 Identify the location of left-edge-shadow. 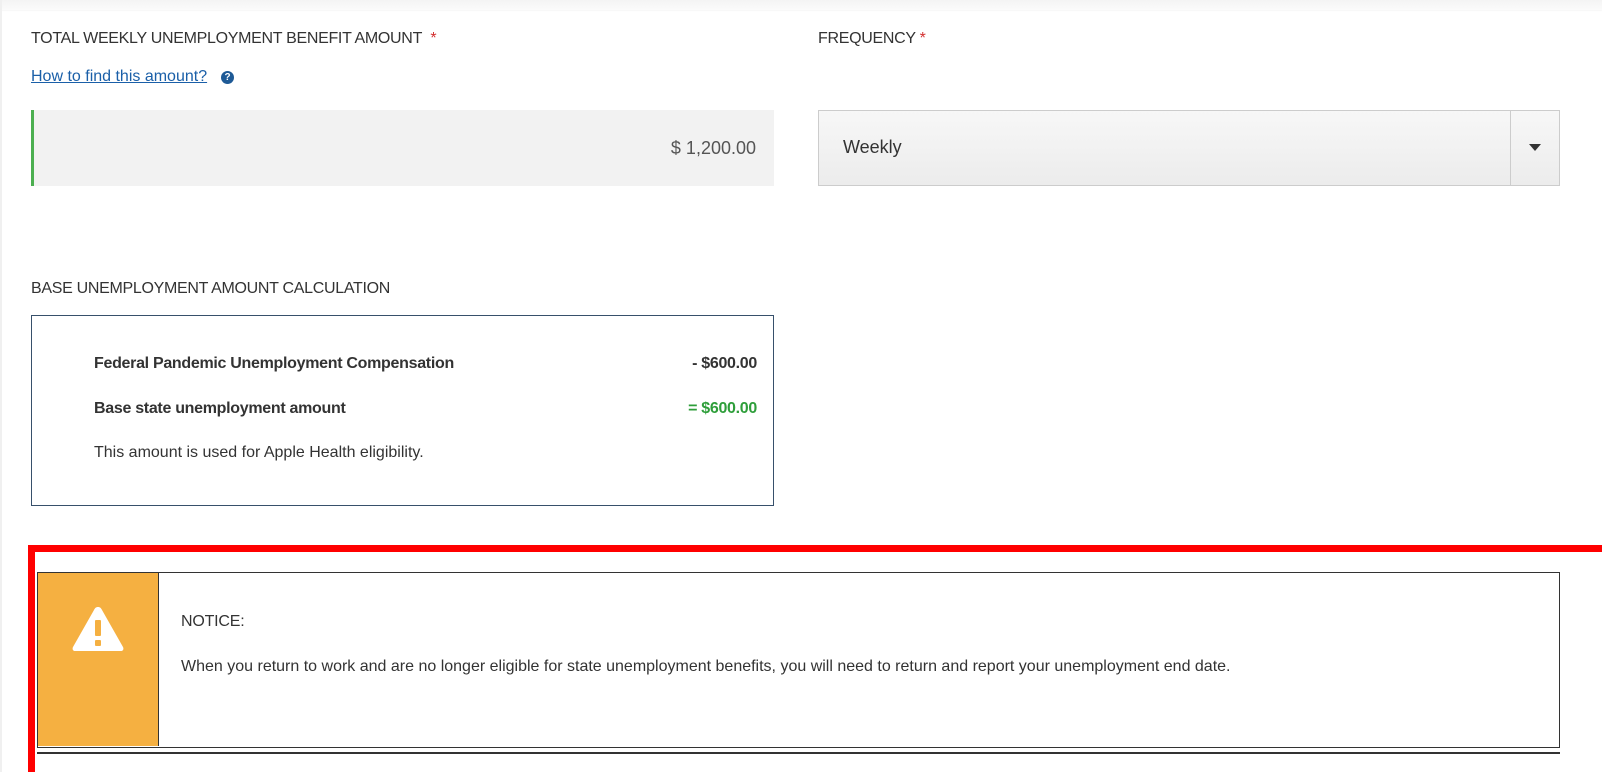
(1, 386).